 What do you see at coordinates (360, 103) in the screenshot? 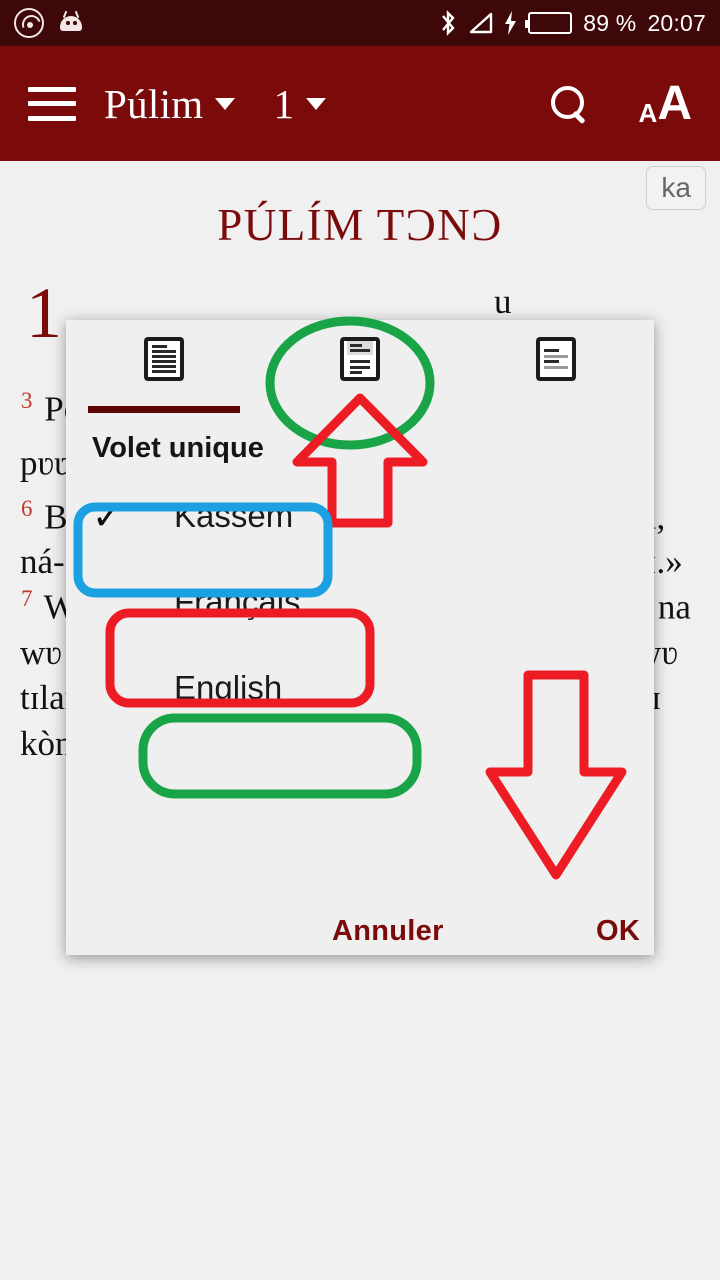
I see `app-bar: Púlim 1 AA` at bounding box center [360, 103].